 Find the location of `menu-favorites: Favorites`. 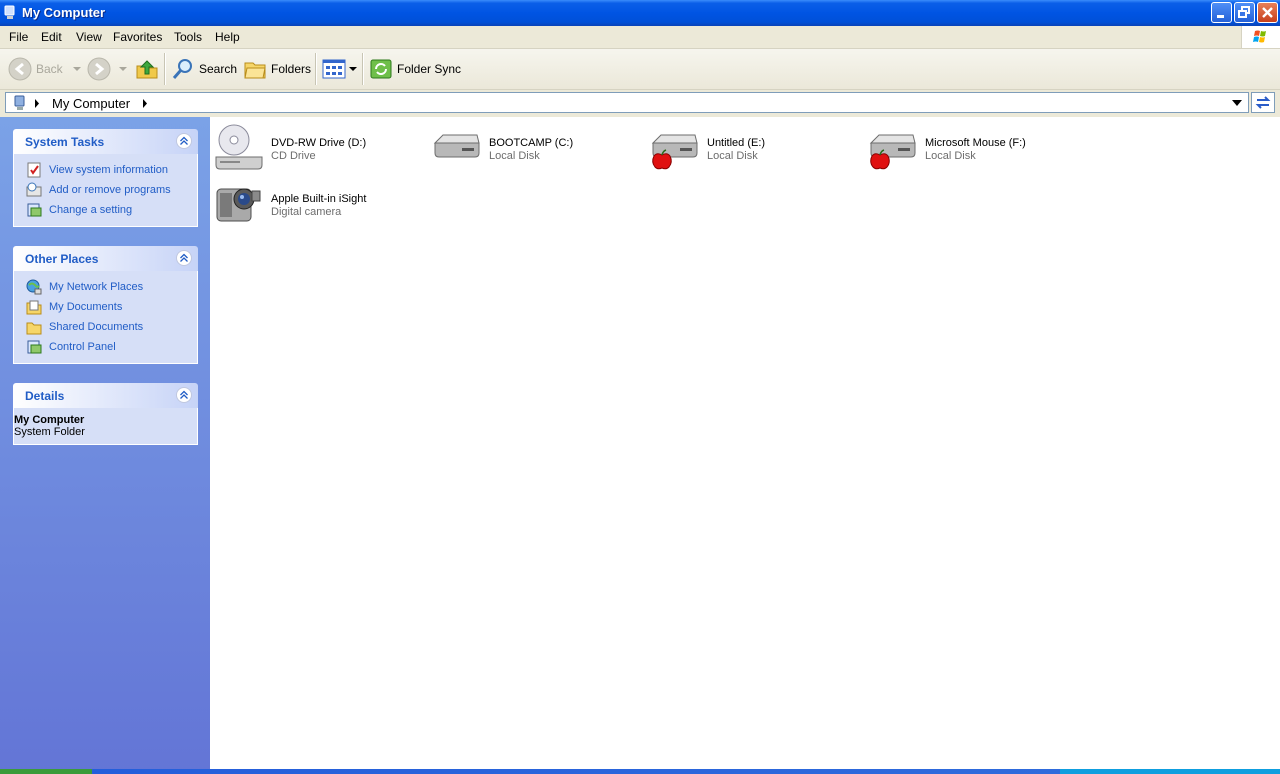

menu-favorites: Favorites is located at coordinates (137, 37).